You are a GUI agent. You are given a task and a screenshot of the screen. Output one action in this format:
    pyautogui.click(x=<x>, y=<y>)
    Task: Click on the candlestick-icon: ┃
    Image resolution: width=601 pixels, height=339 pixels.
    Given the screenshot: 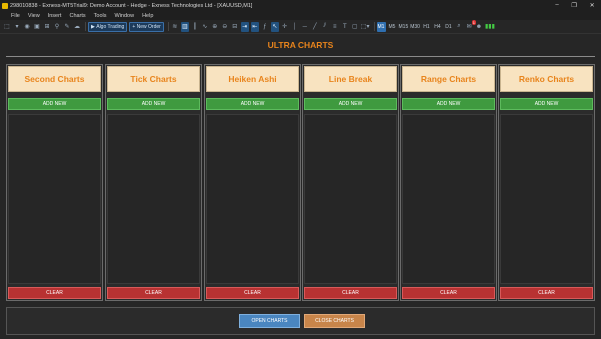 What is the action you would take?
    pyautogui.click(x=195, y=27)
    